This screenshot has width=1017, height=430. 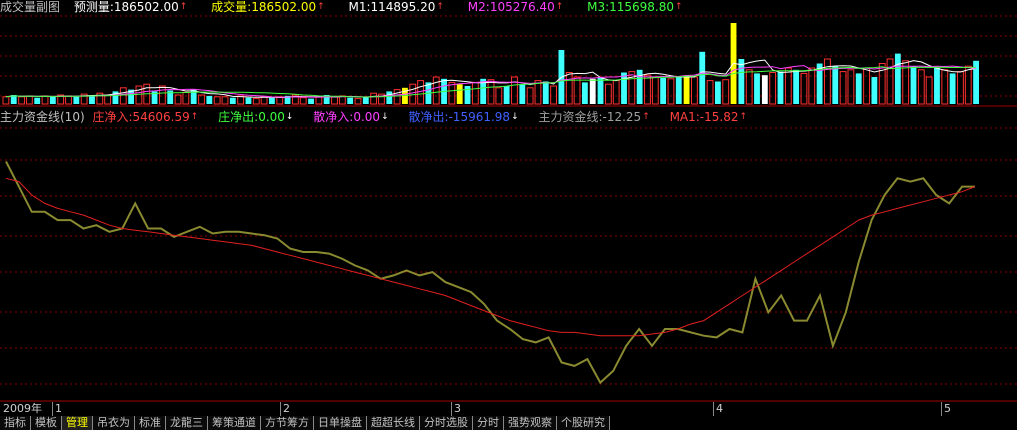 I want to click on tab-item: 筹策通道, so click(x=234, y=423).